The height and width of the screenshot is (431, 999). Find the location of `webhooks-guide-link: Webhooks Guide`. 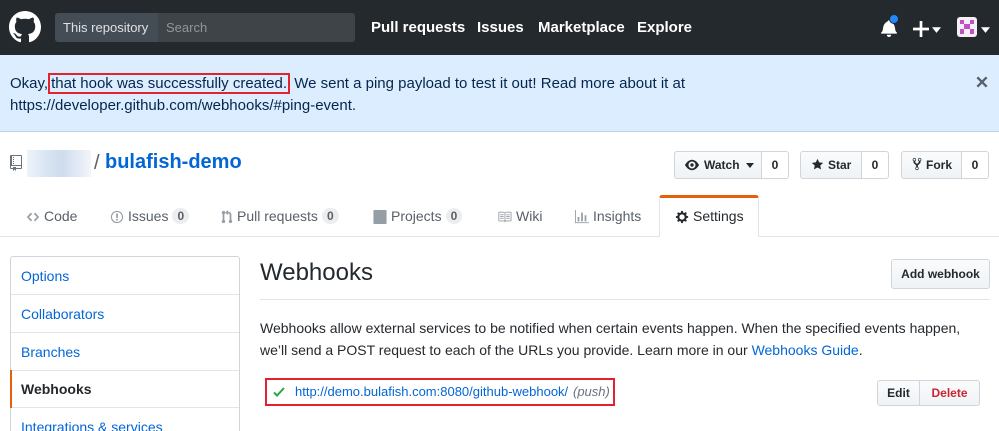

webhooks-guide-link: Webhooks Guide is located at coordinates (805, 350).